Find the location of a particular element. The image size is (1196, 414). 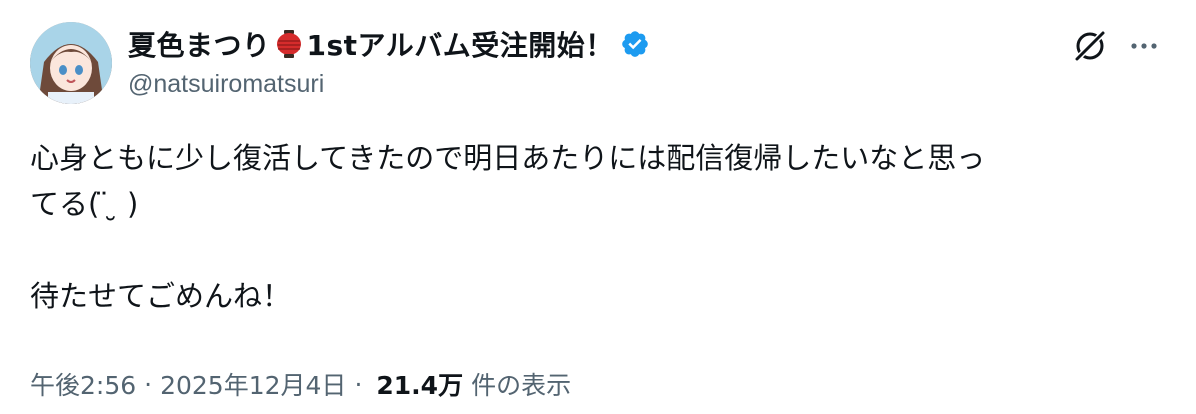

display-name-row: 夏色まつり 1stアルバム受注開始！ is located at coordinates (389, 44).